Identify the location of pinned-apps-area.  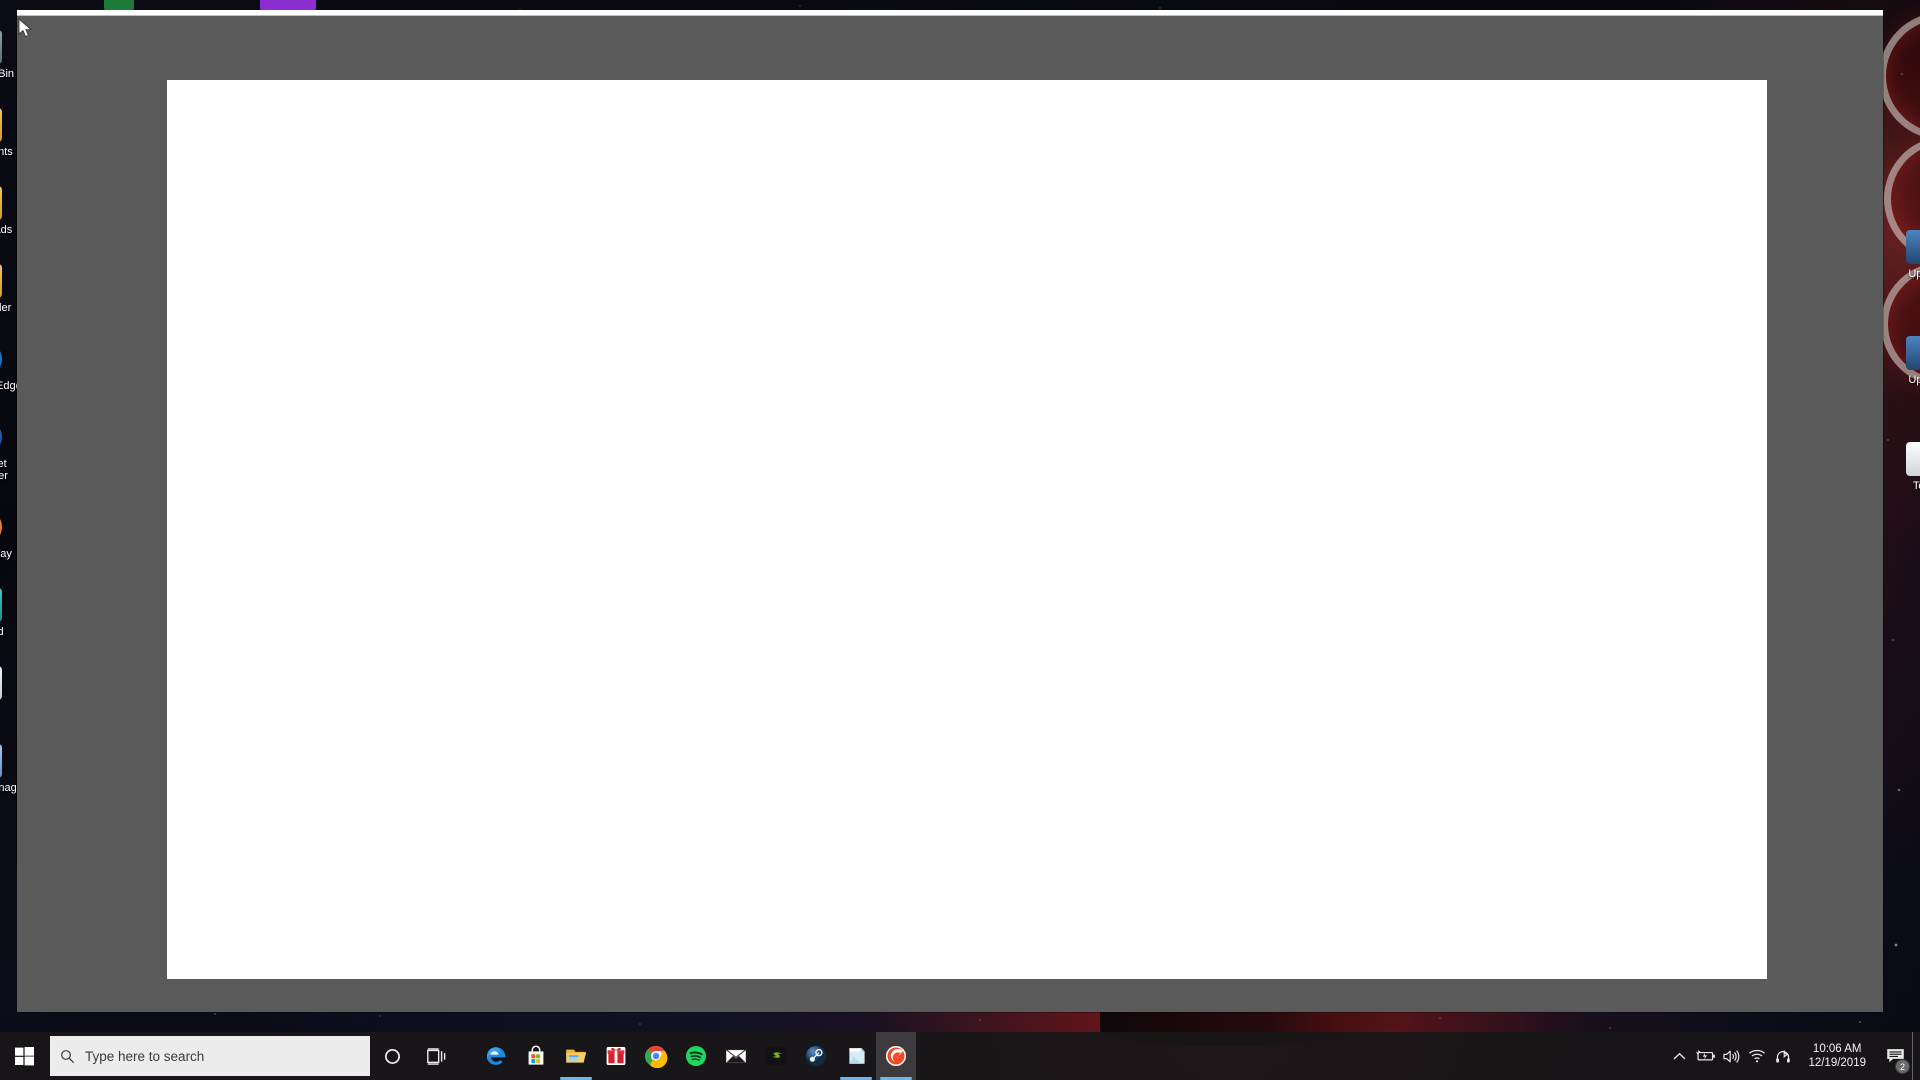
(696, 1056).